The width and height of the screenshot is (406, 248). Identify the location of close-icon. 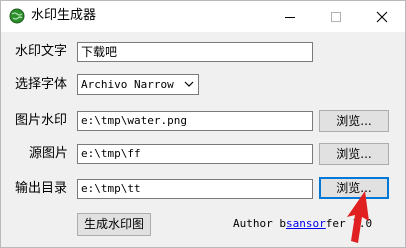
(382, 16).